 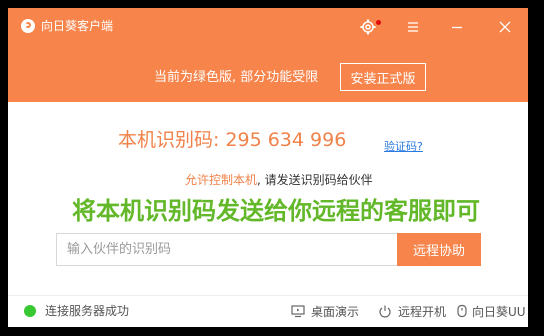 What do you see at coordinates (335, 311) in the screenshot?
I see `desktop-demo-label: 桌面演示` at bounding box center [335, 311].